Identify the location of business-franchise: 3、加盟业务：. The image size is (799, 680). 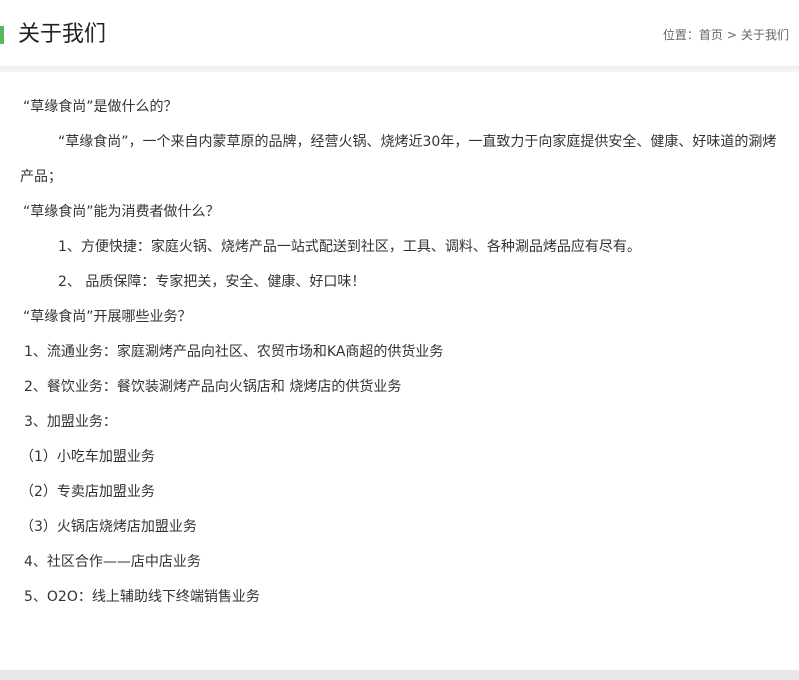
(70, 422).